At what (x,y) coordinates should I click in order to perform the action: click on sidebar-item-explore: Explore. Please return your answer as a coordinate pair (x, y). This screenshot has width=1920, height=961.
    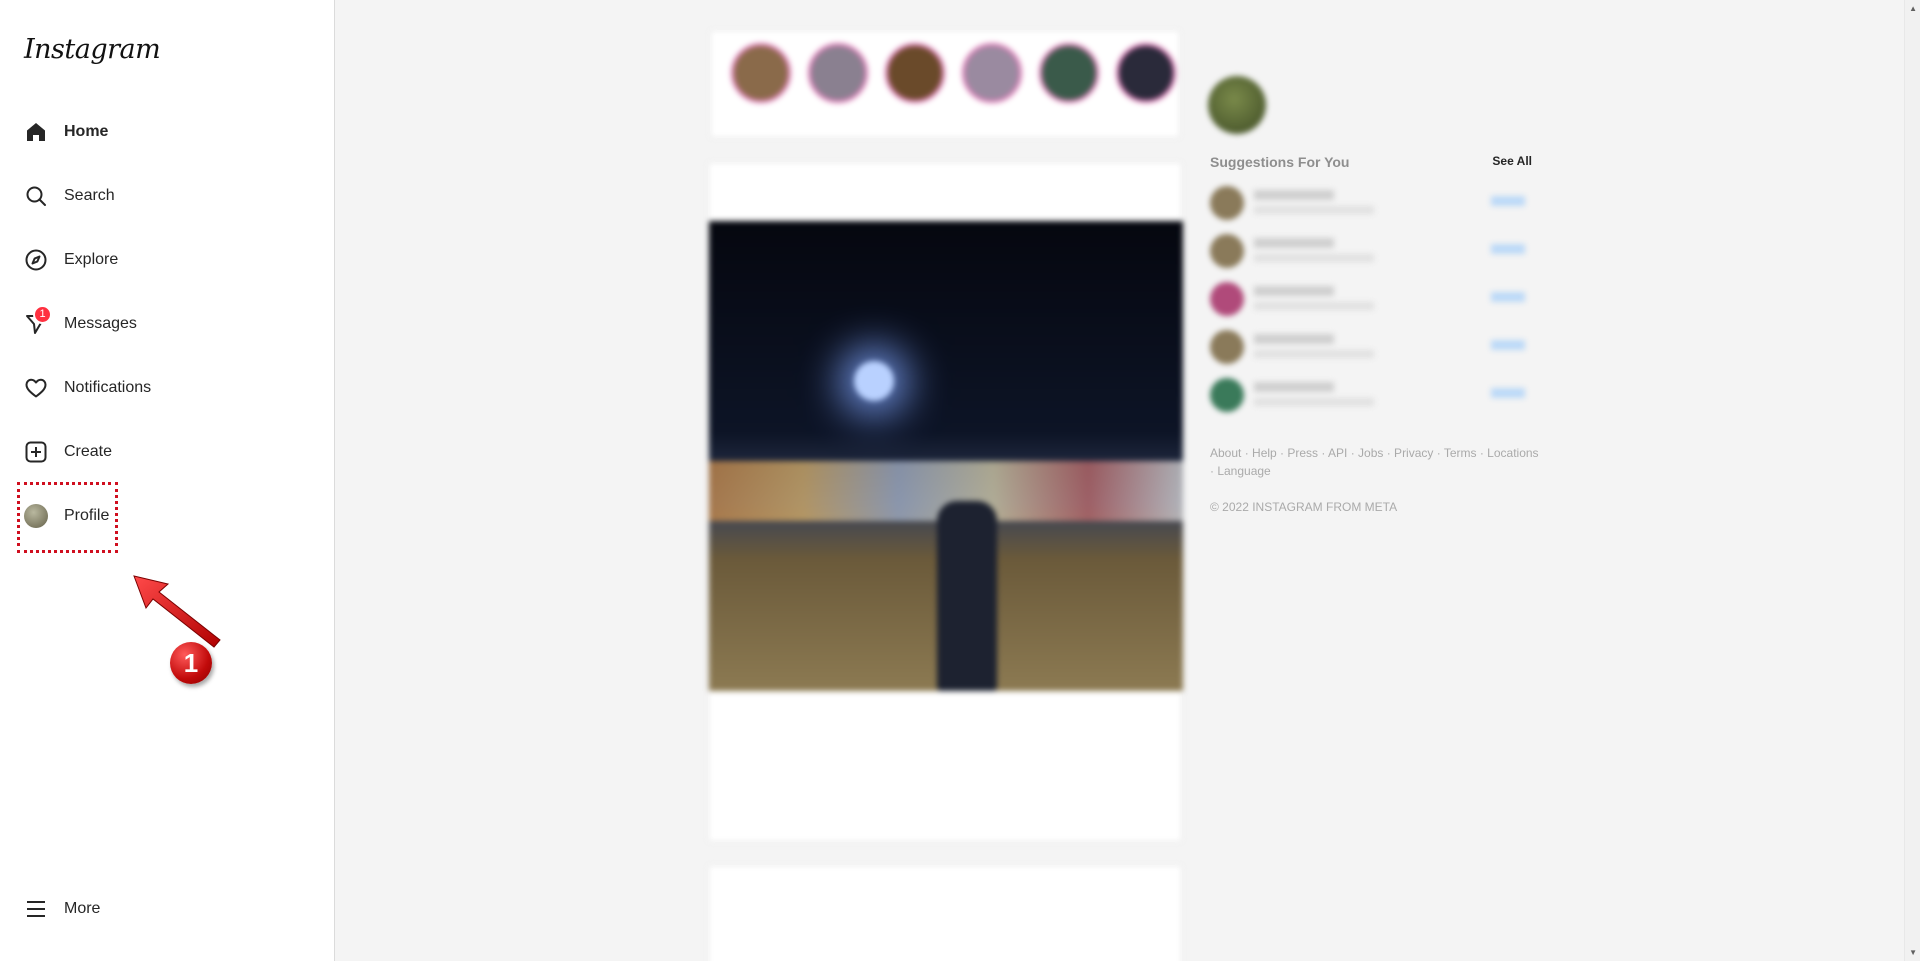
    Looking at the image, I should click on (70, 260).